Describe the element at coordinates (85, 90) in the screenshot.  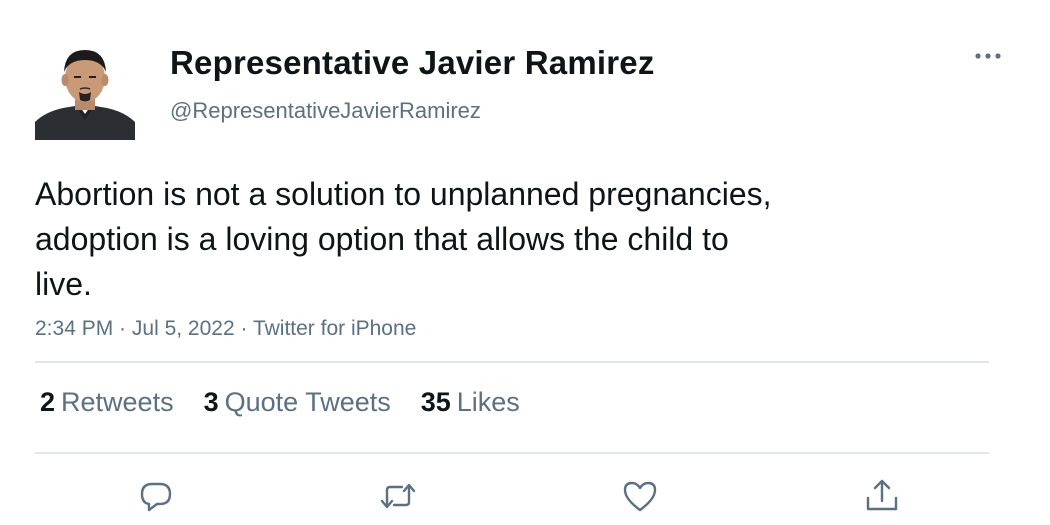
I see `avatar` at that location.